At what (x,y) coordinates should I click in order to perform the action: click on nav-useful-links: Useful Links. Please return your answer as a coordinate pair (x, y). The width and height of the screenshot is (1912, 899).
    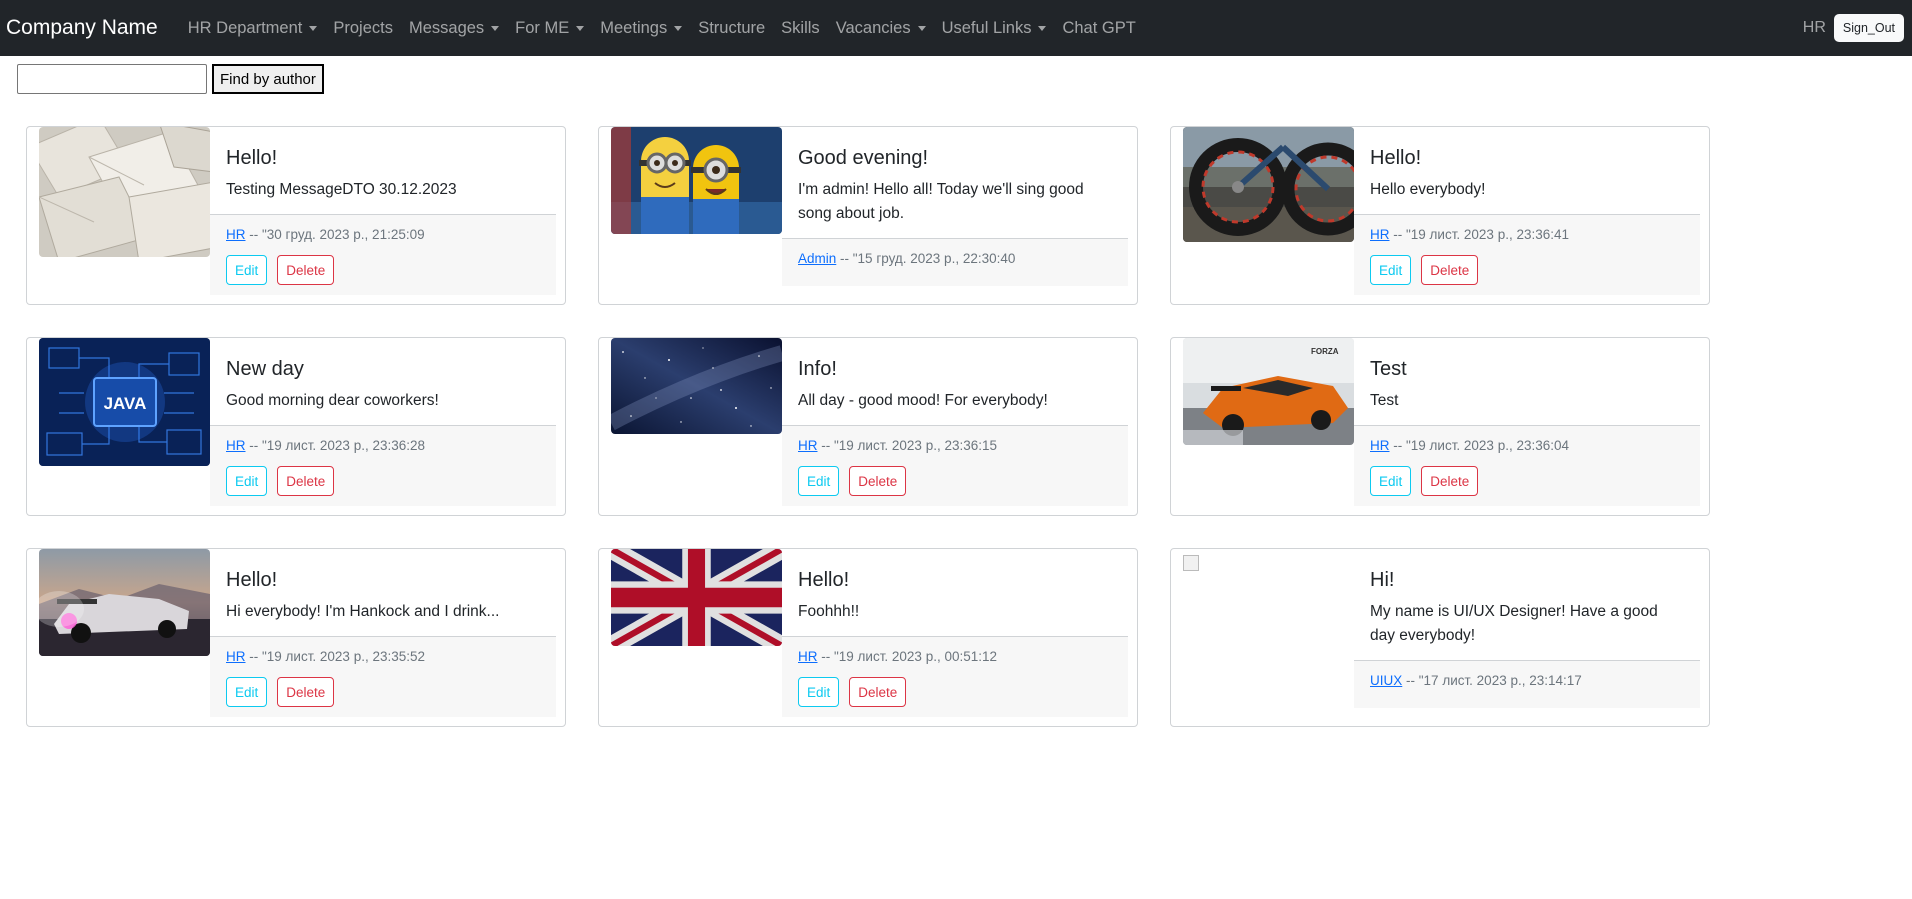
    Looking at the image, I should click on (994, 28).